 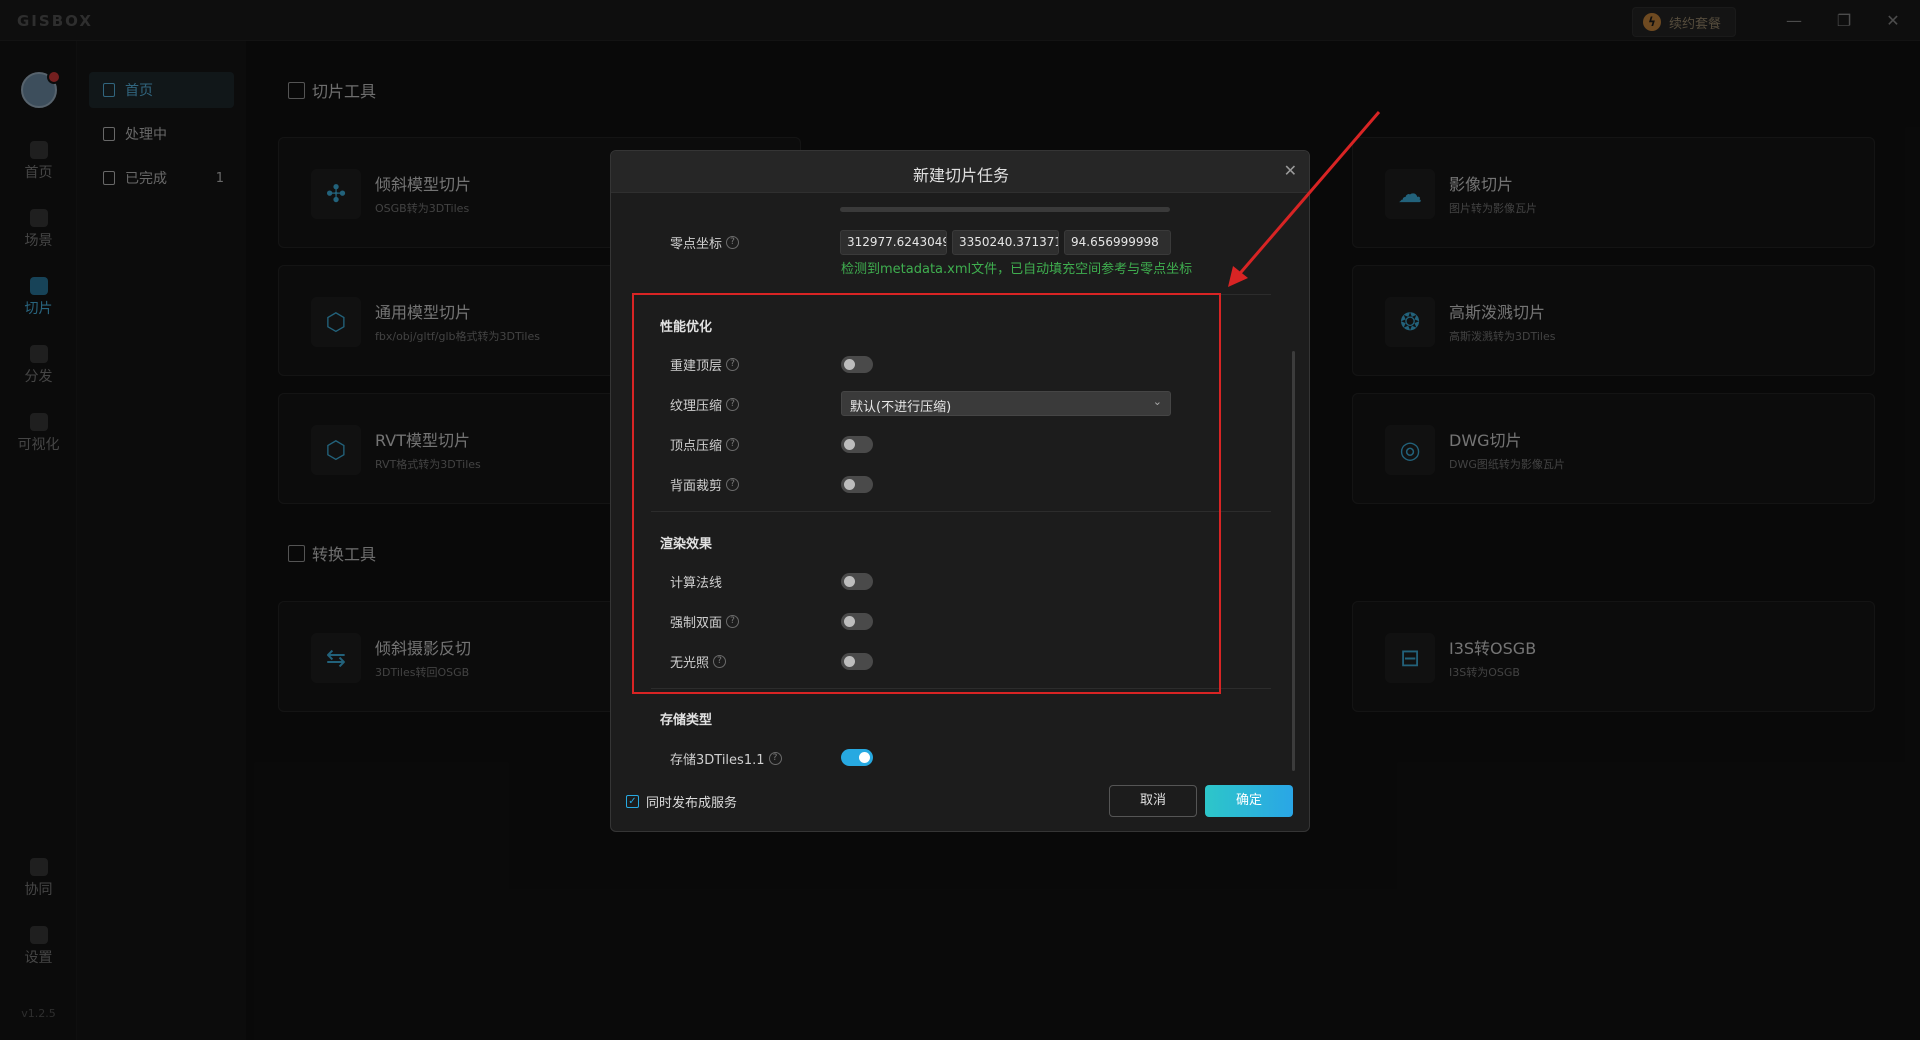 What do you see at coordinates (1117, 242) in the screenshot?
I see `zero-point-z-input: 94.656999998` at bounding box center [1117, 242].